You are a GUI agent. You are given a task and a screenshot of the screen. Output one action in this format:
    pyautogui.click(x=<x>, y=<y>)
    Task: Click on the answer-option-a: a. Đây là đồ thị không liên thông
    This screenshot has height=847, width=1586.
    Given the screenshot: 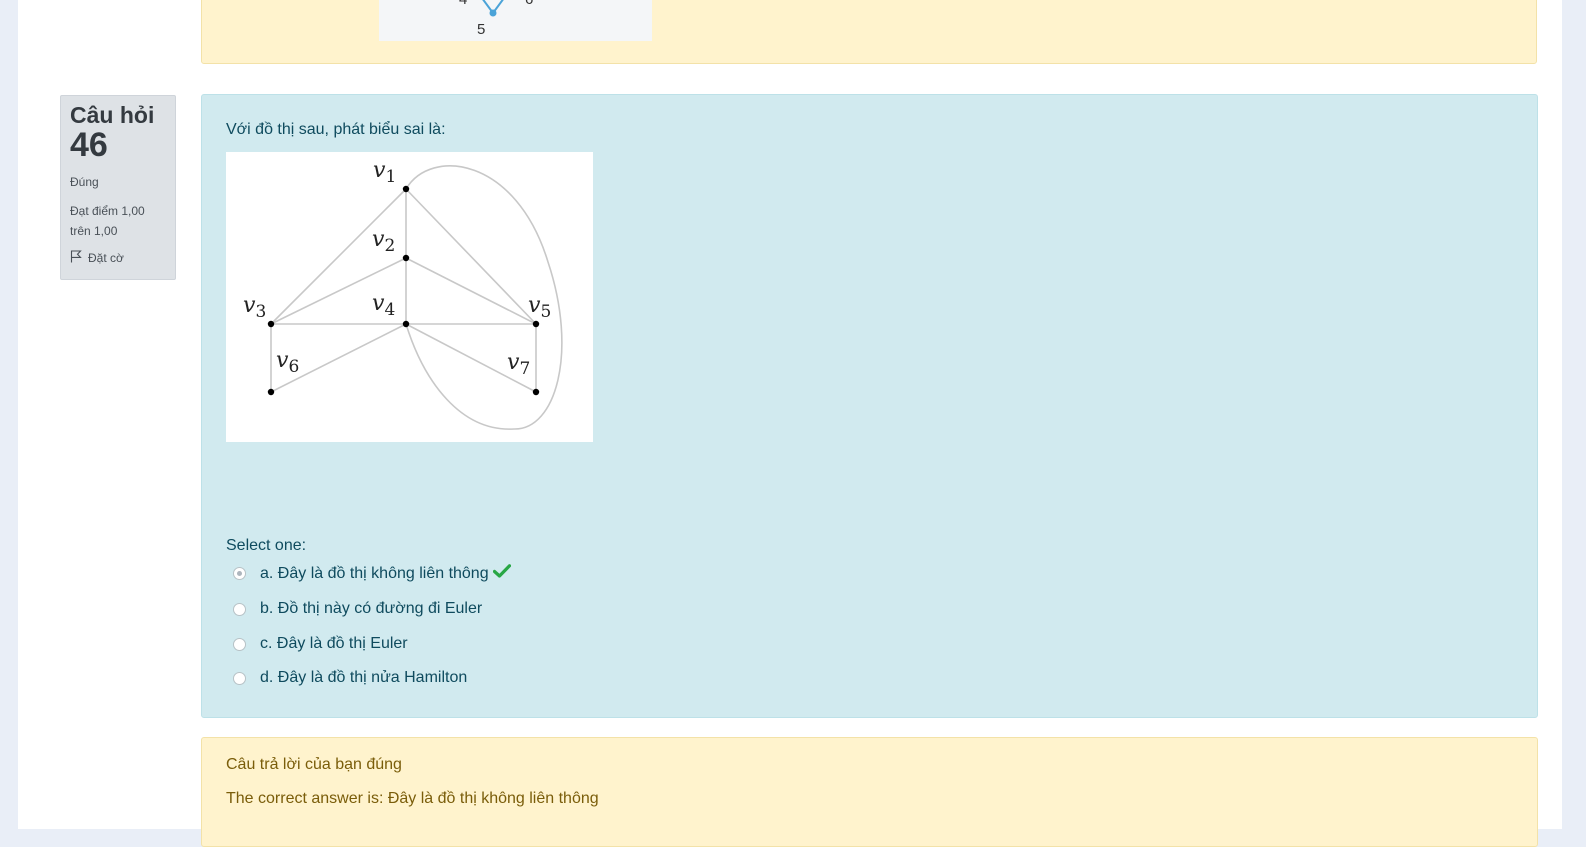 What is the action you would take?
    pyautogui.click(x=372, y=573)
    